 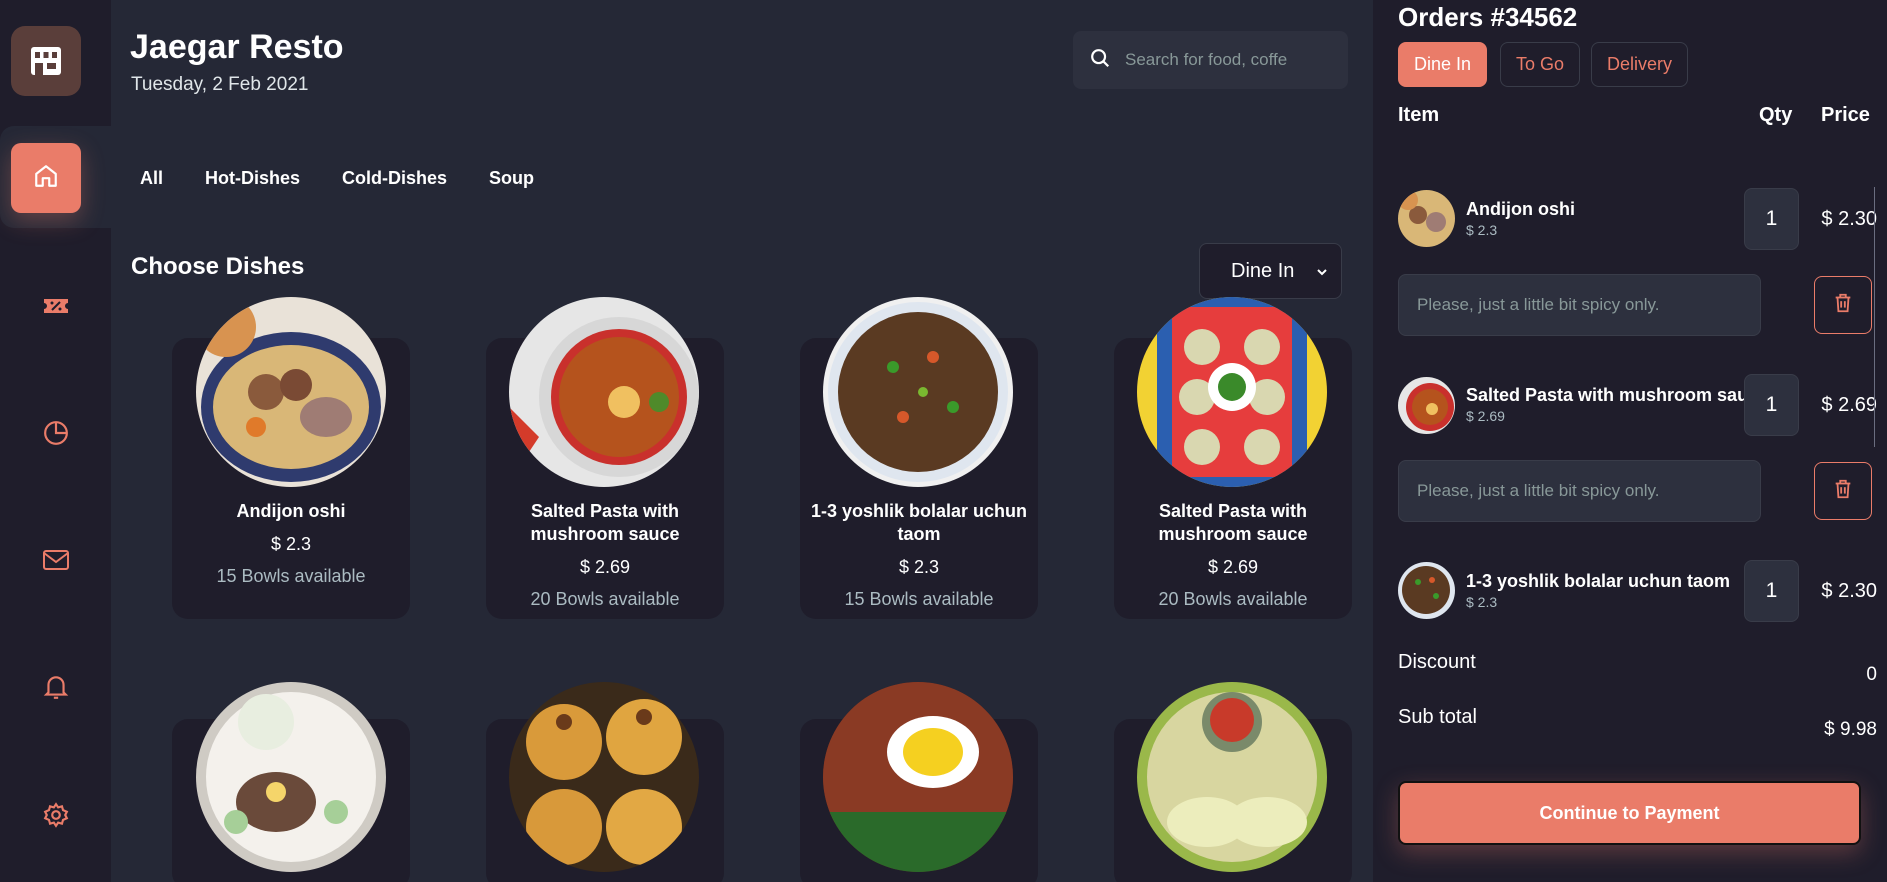 What do you see at coordinates (1845, 115) in the screenshot?
I see `column-header-price: Price` at bounding box center [1845, 115].